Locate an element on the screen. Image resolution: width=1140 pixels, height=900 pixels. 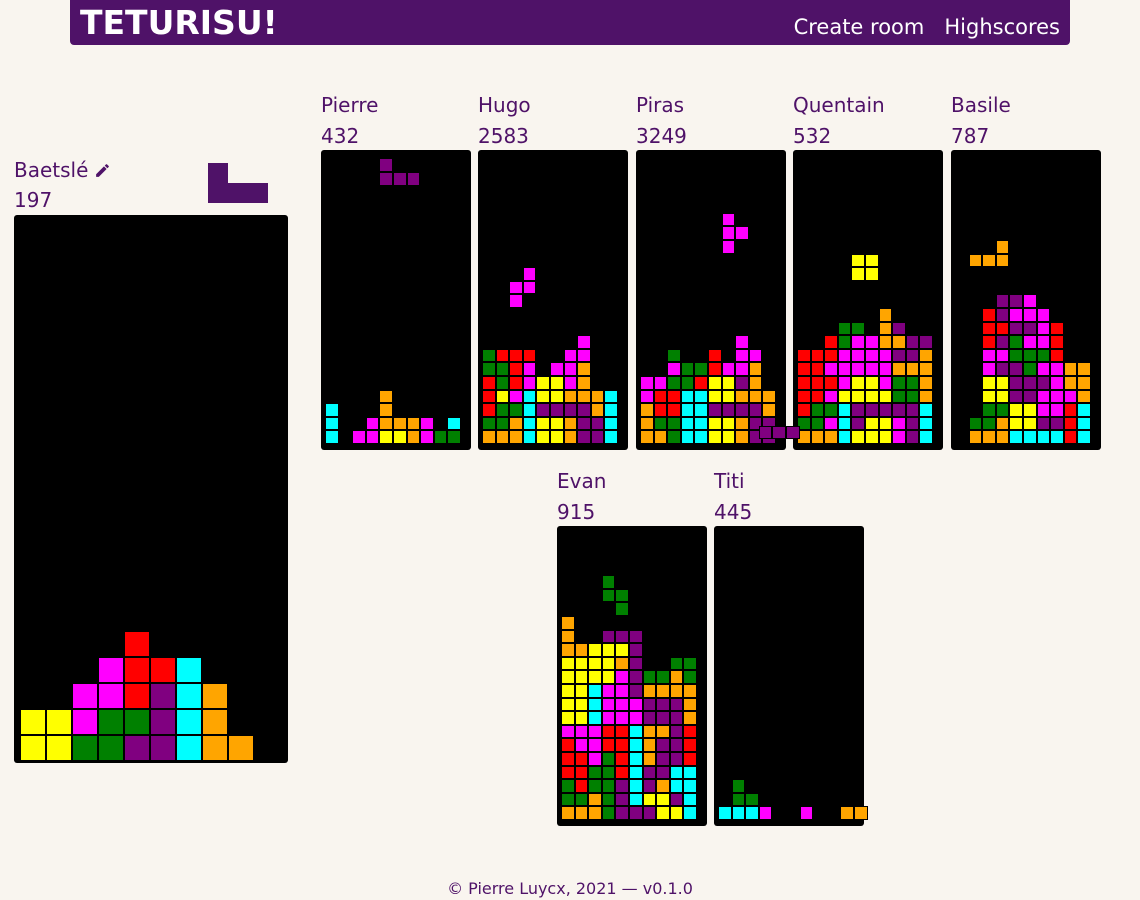
player-name-pierre: Pierre is located at coordinates (350, 105).